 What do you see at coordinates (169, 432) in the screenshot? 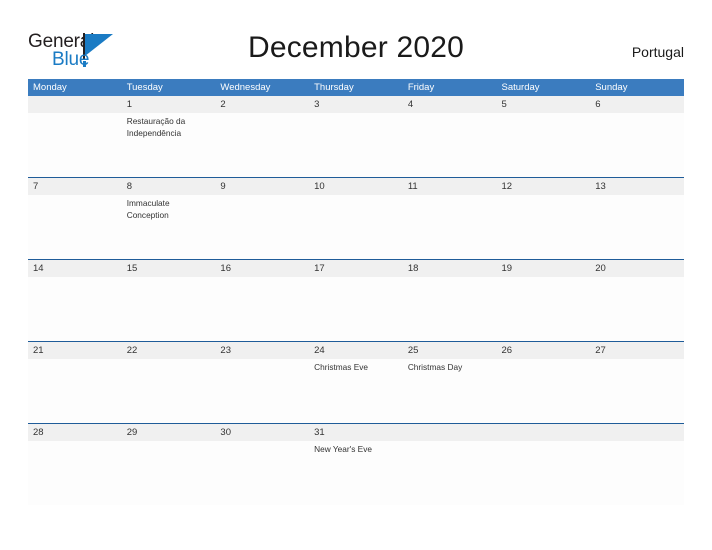
I see `day-number: 29` at bounding box center [169, 432].